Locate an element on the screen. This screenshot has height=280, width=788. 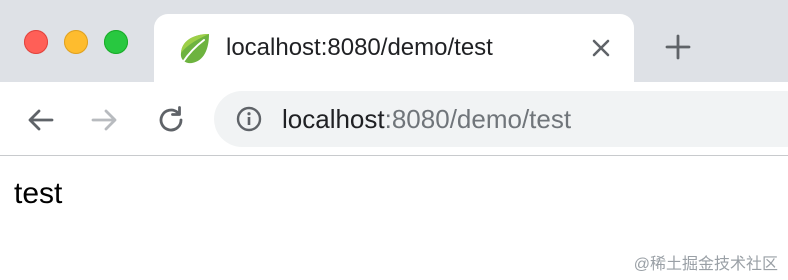
window-zoom-button is located at coordinates (116, 42).